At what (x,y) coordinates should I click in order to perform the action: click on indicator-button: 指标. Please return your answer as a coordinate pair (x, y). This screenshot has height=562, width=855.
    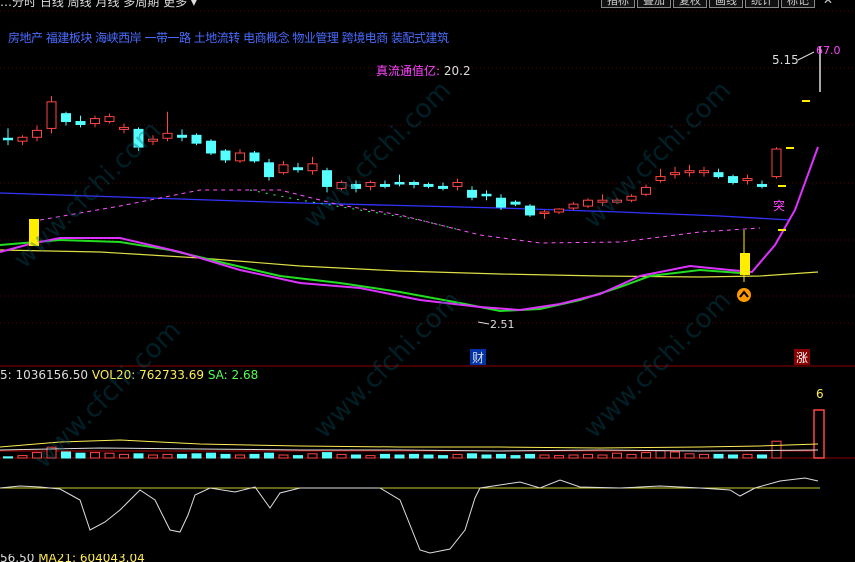
    Looking at the image, I should click on (618, 4).